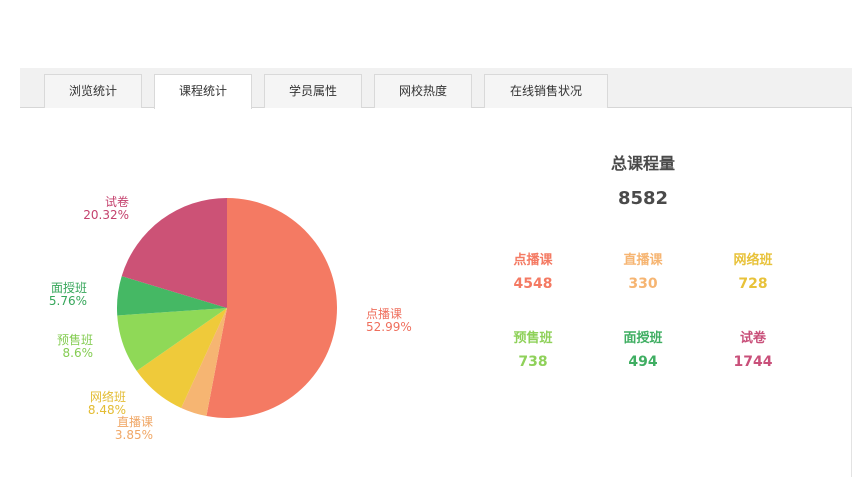 The image size is (852, 477). What do you see at coordinates (642, 163) in the screenshot?
I see `total-courses-title: 总课程量` at bounding box center [642, 163].